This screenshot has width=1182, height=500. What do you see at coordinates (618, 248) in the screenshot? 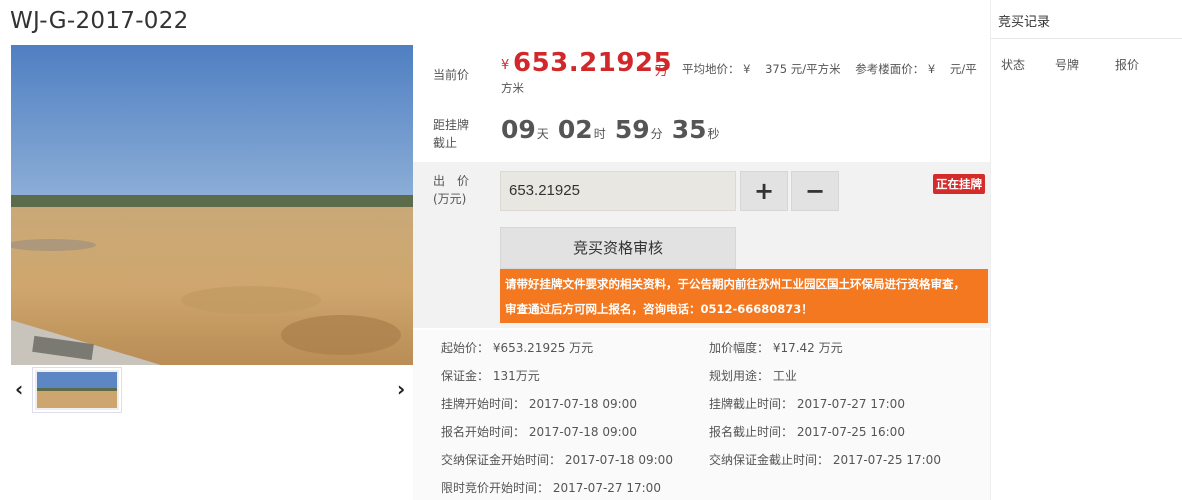
I see `qualification-review-button: 竞买资格审核` at bounding box center [618, 248].